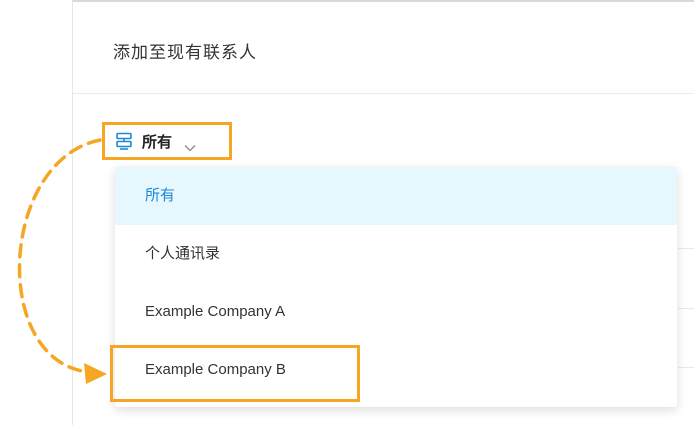 The image size is (694, 425). What do you see at coordinates (185, 53) in the screenshot?
I see `dialog-title: 添加至现有联系人` at bounding box center [185, 53].